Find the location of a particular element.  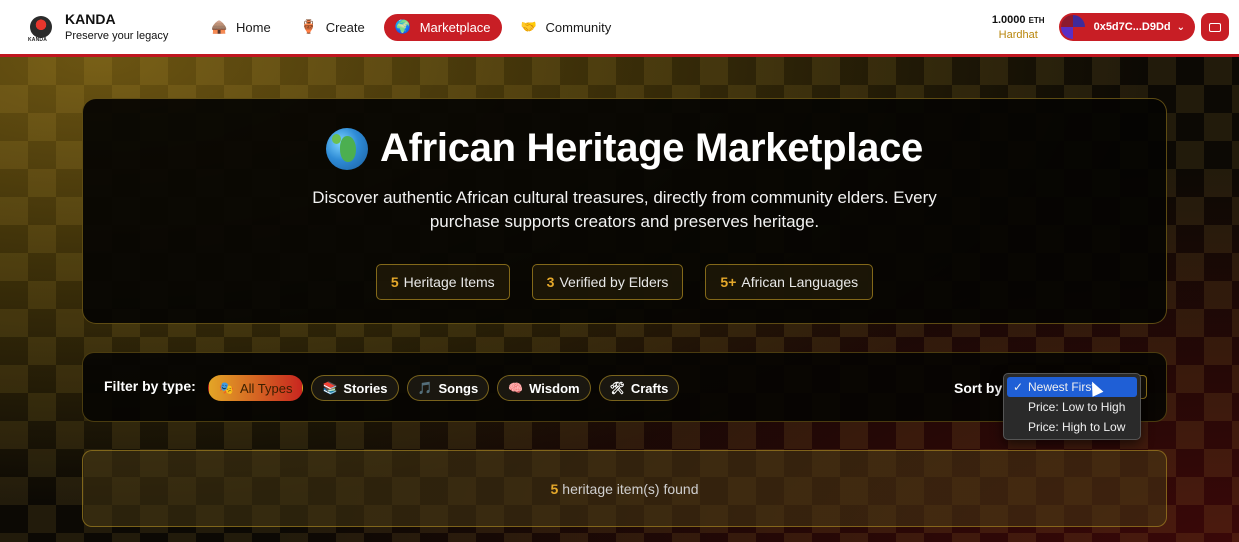

globe-icon is located at coordinates (347, 148).